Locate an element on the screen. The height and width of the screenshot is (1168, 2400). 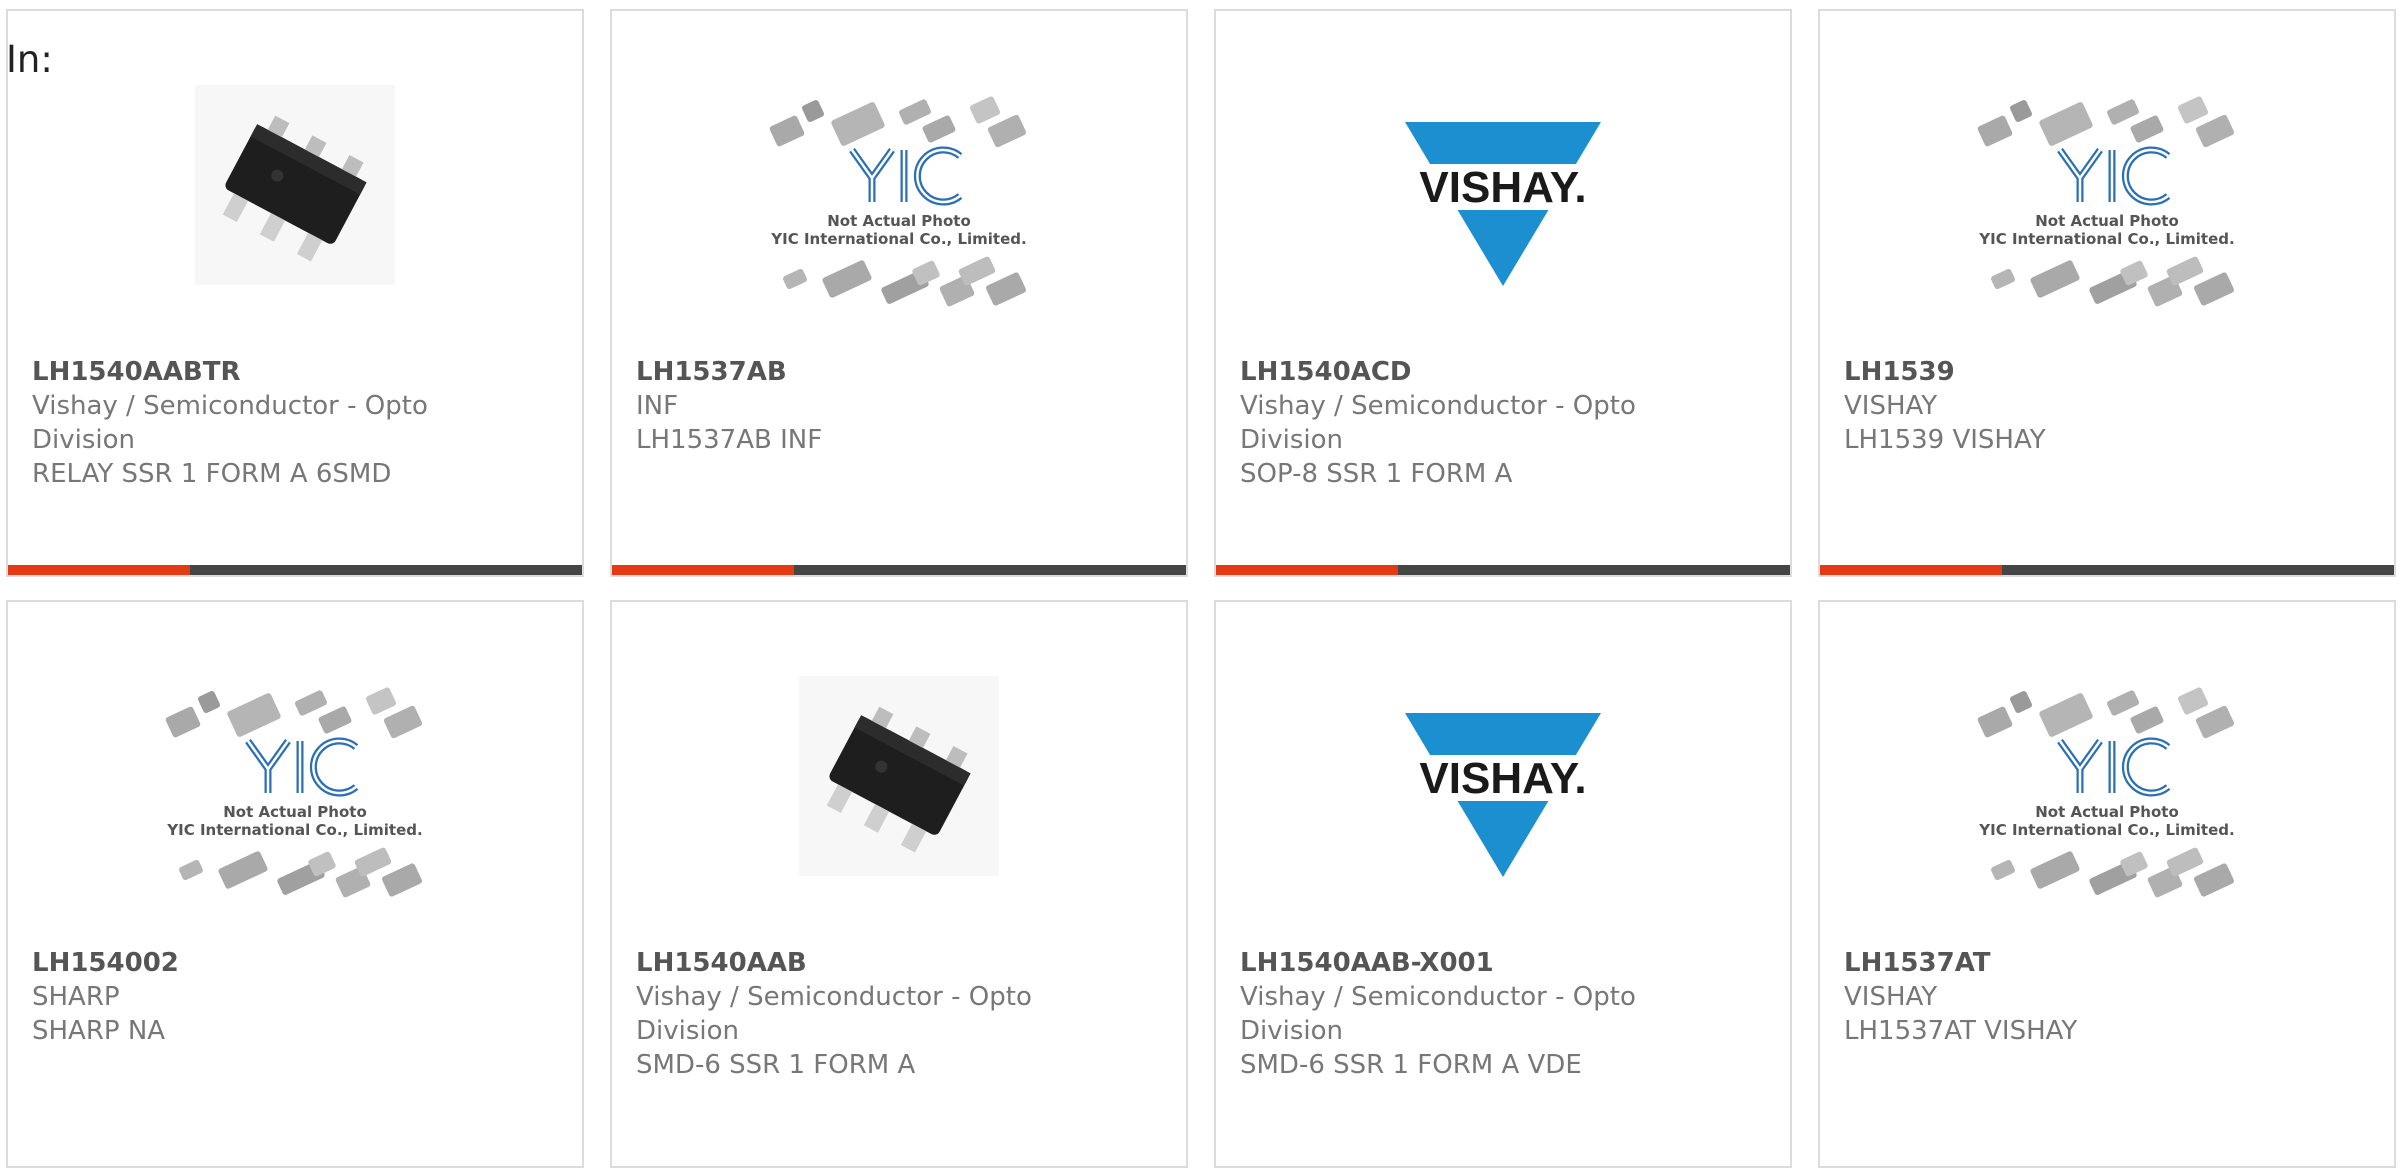
product-detail-line: LH1539 VISHAY is located at coordinates (1945, 440).